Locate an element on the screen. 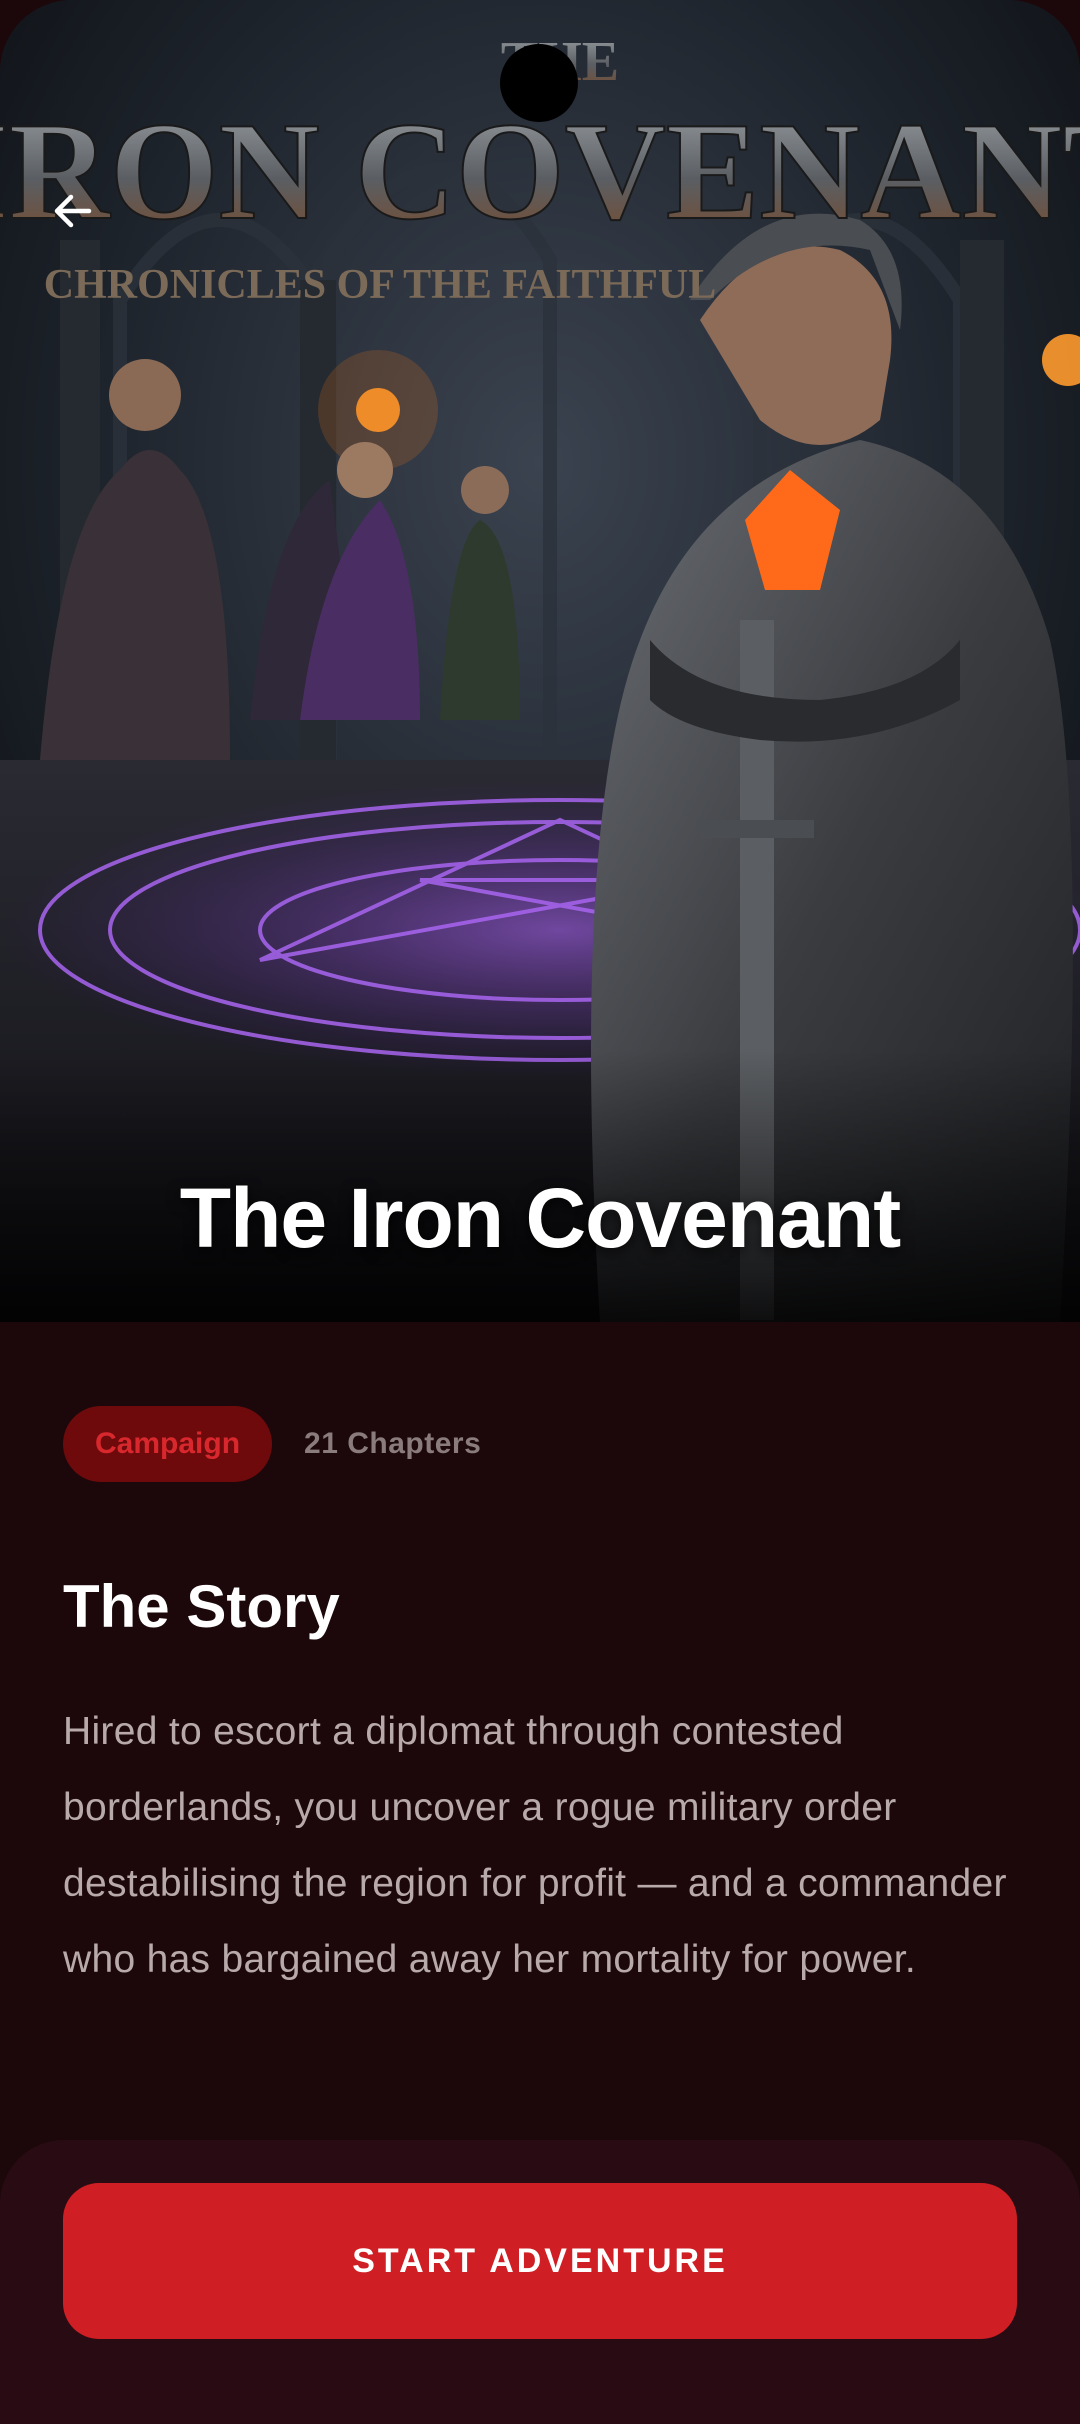 The image size is (1080, 2424). back-button is located at coordinates (73, 211).